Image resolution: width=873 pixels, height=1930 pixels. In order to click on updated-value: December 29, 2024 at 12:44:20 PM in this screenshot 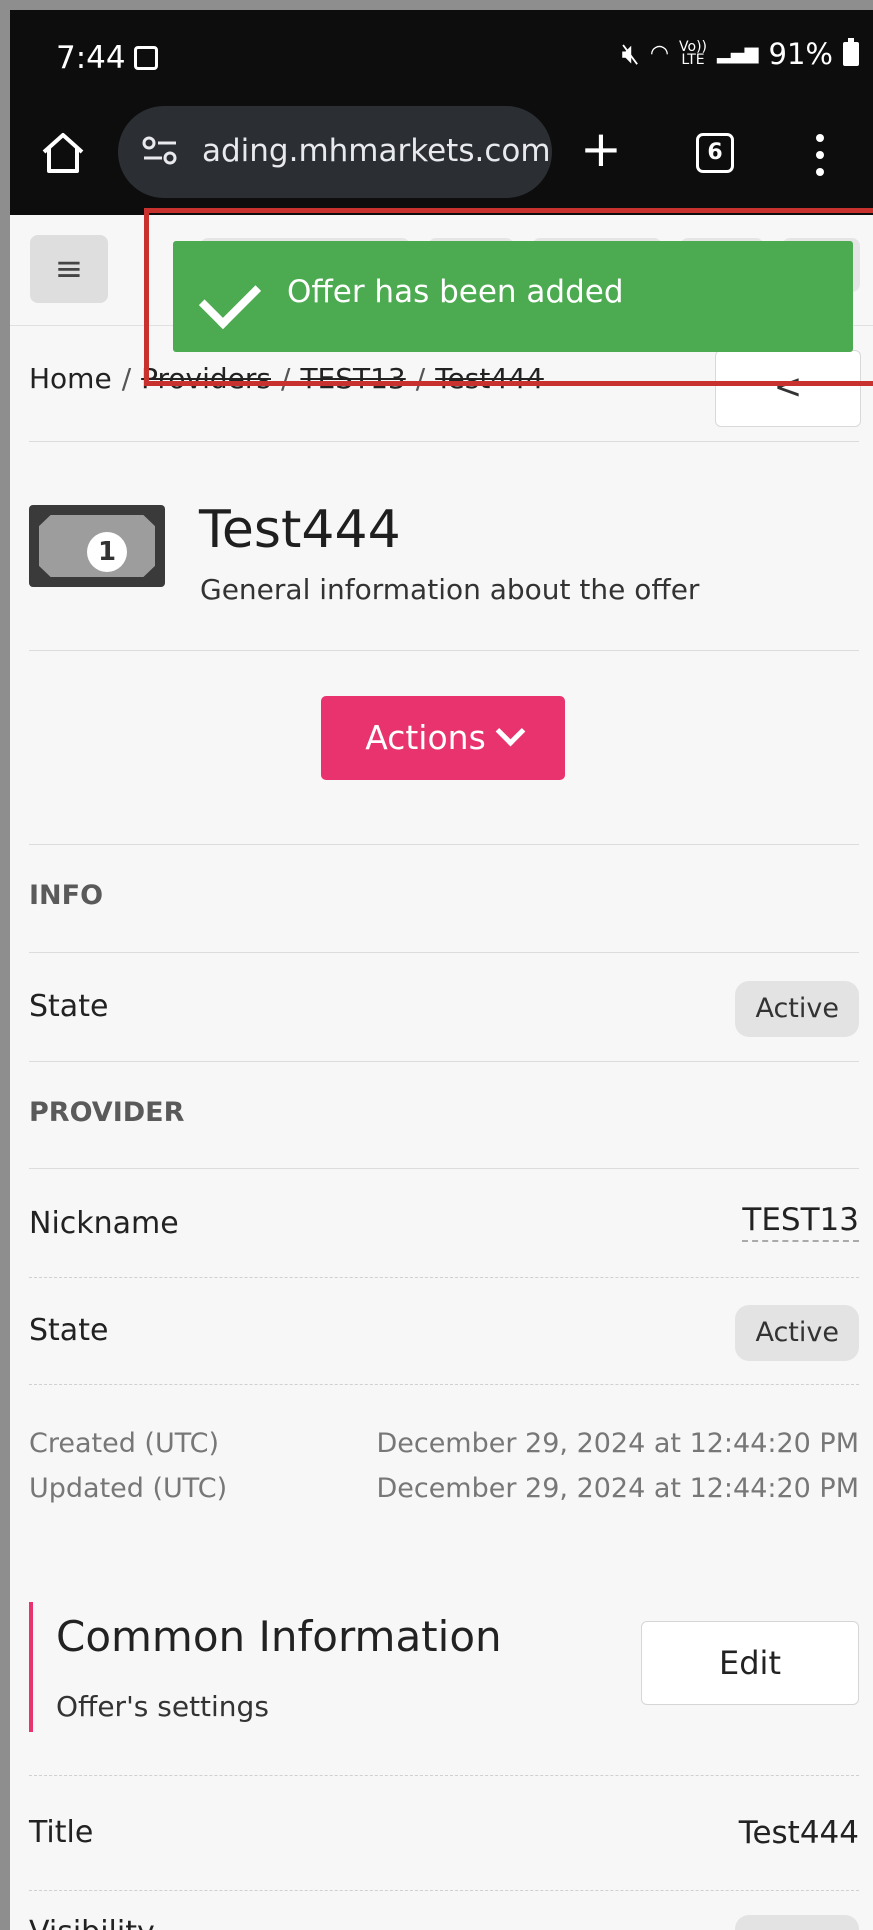, I will do `click(617, 1488)`.